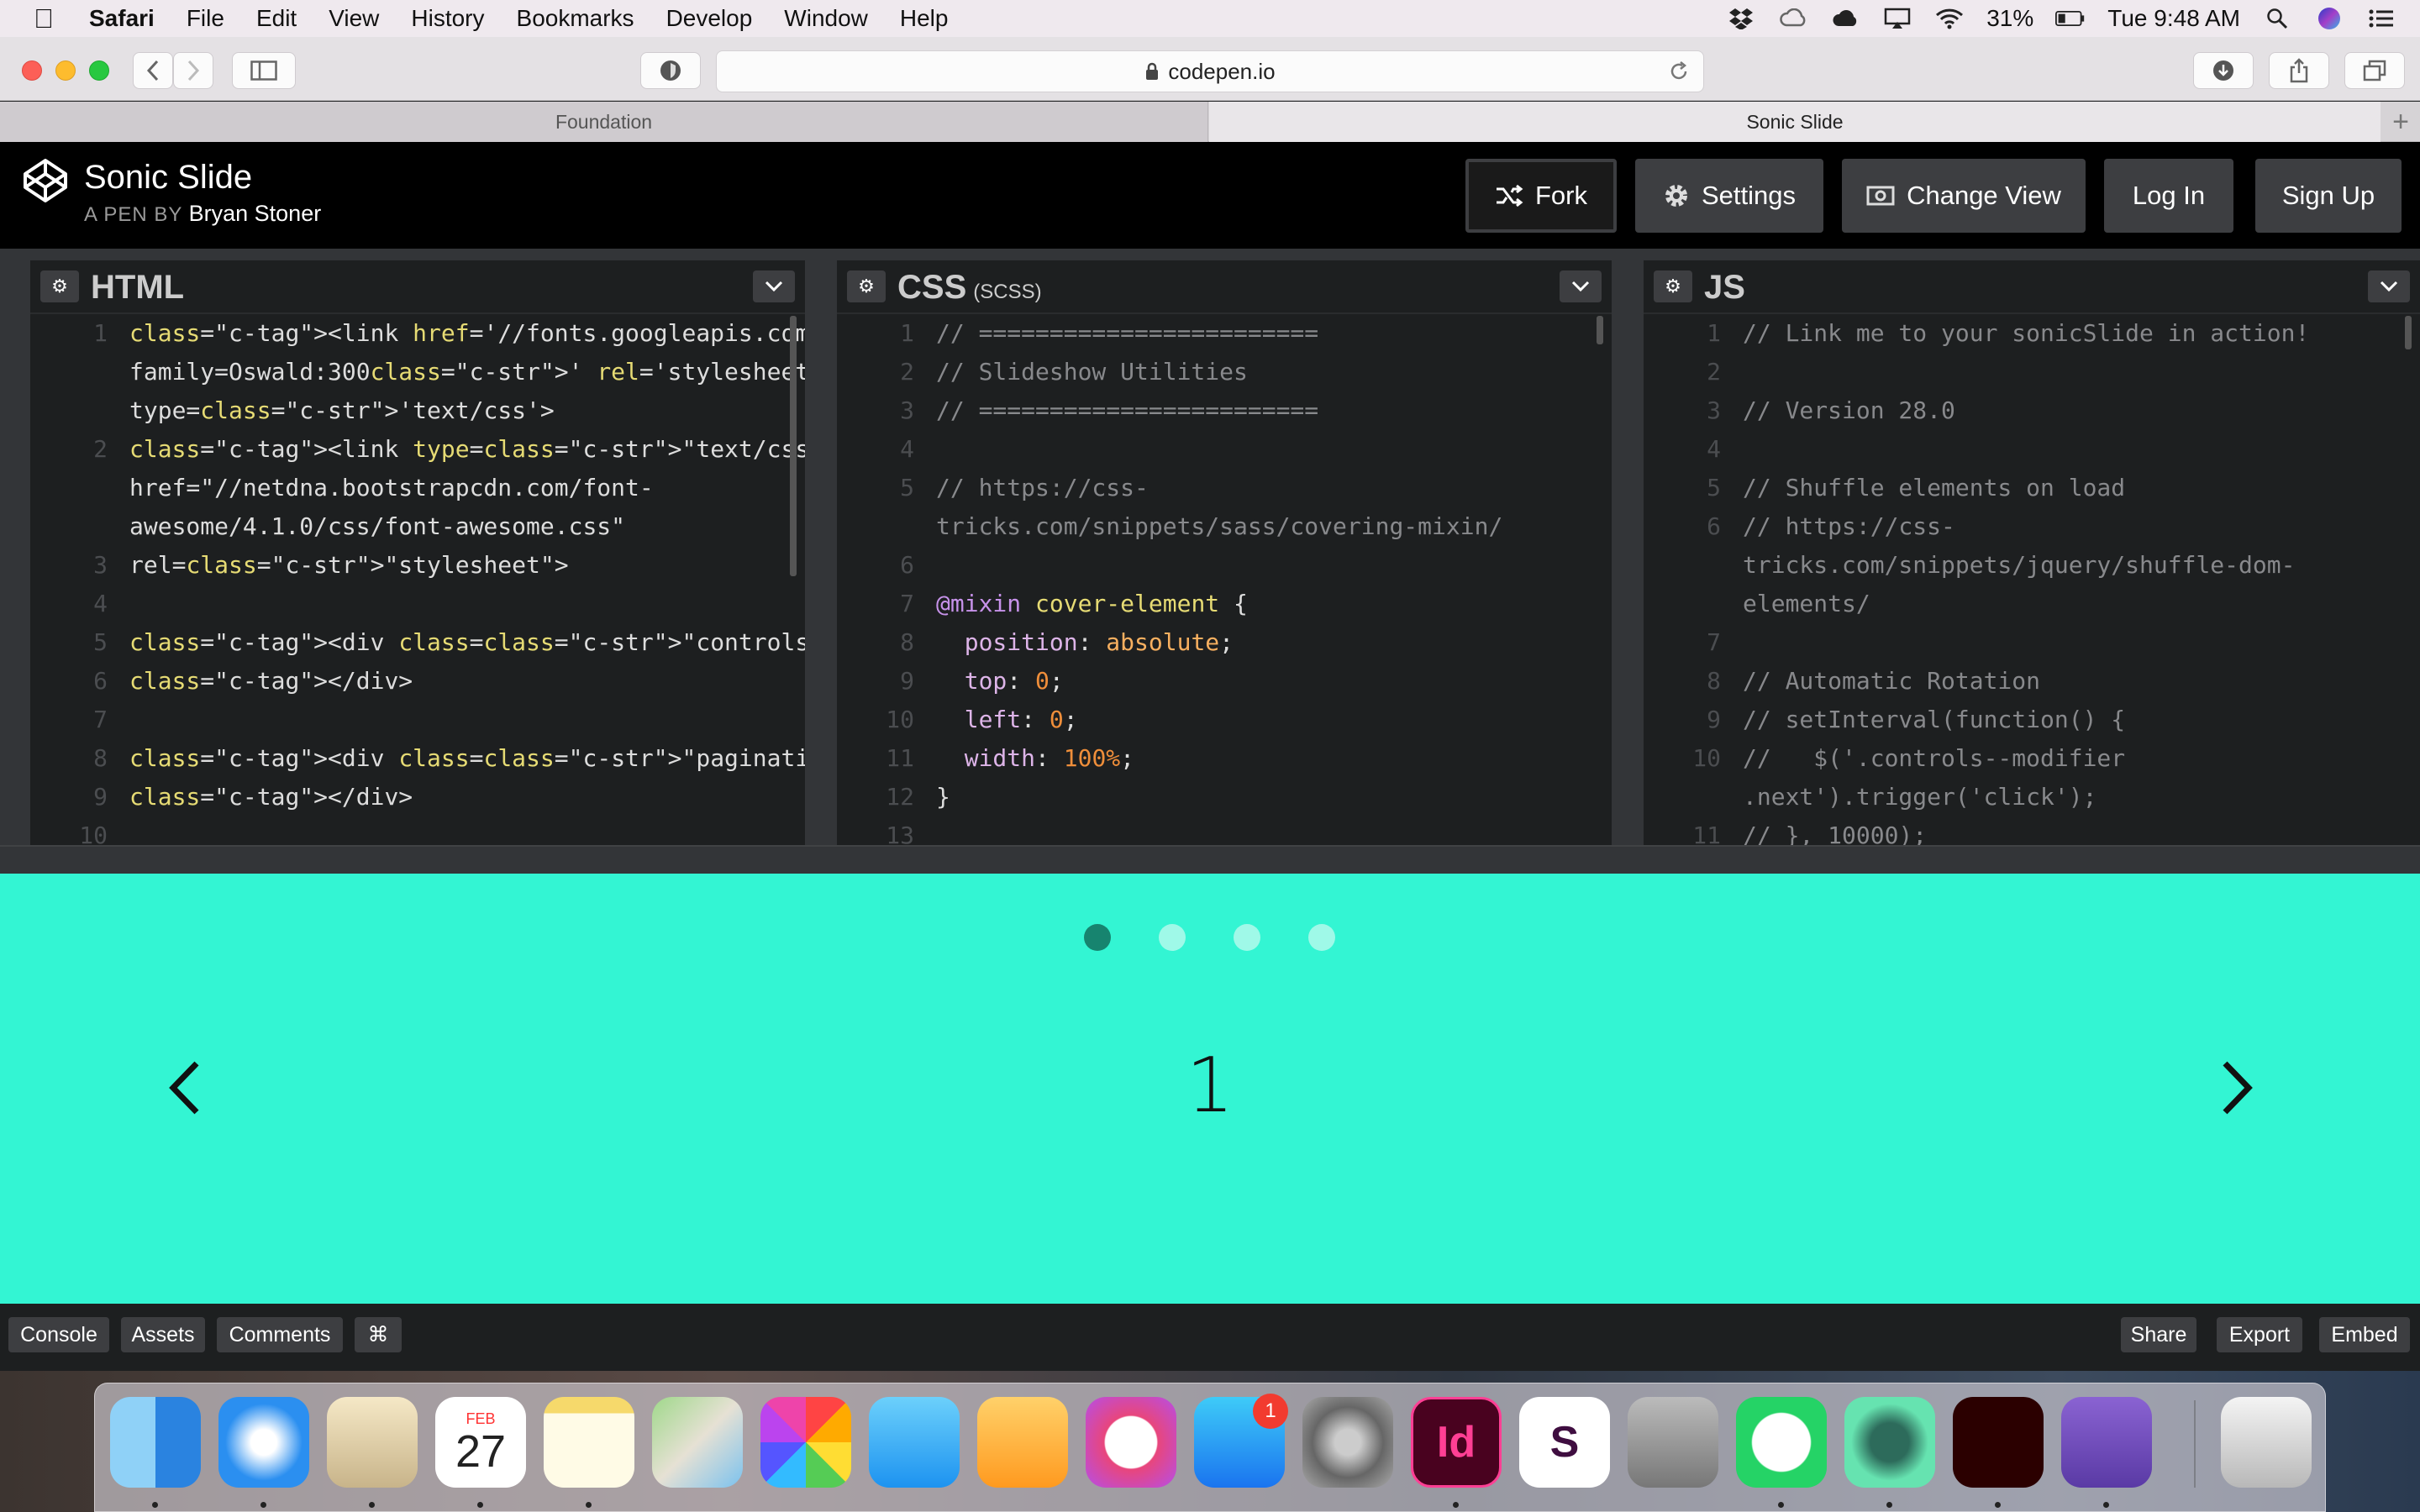 This screenshot has width=2420, height=1512. I want to click on siri-icon, so click(2329, 18).